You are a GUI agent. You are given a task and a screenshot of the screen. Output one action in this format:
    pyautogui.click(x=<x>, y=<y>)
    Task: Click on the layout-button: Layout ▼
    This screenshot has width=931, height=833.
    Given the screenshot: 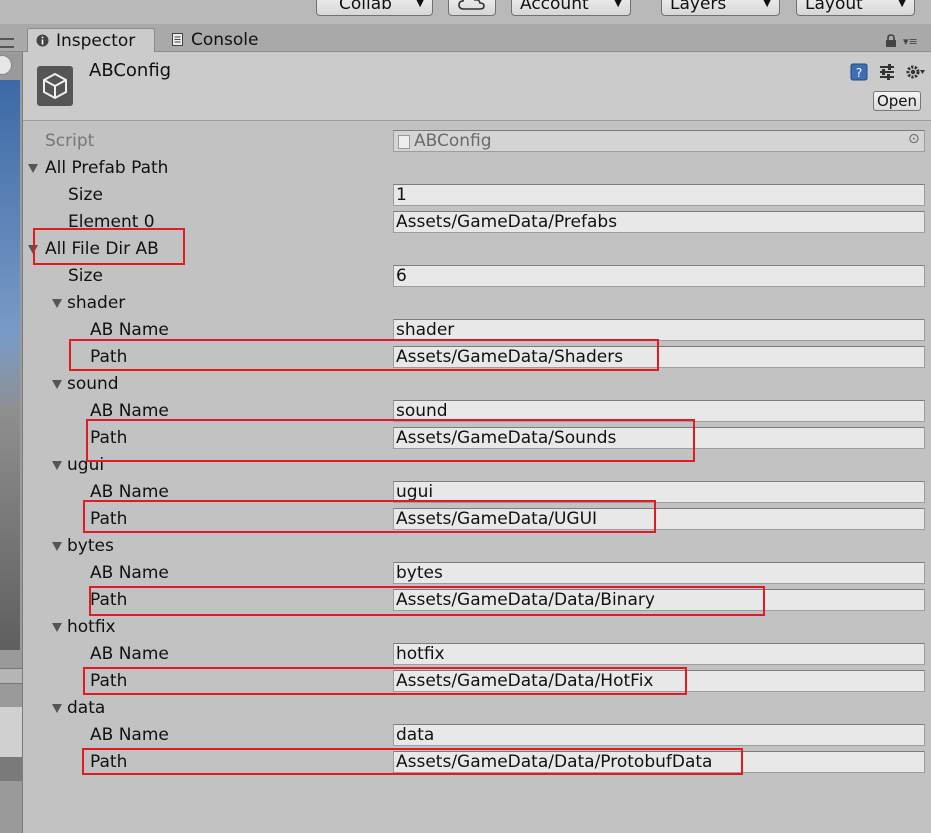 What is the action you would take?
    pyautogui.click(x=855, y=8)
    